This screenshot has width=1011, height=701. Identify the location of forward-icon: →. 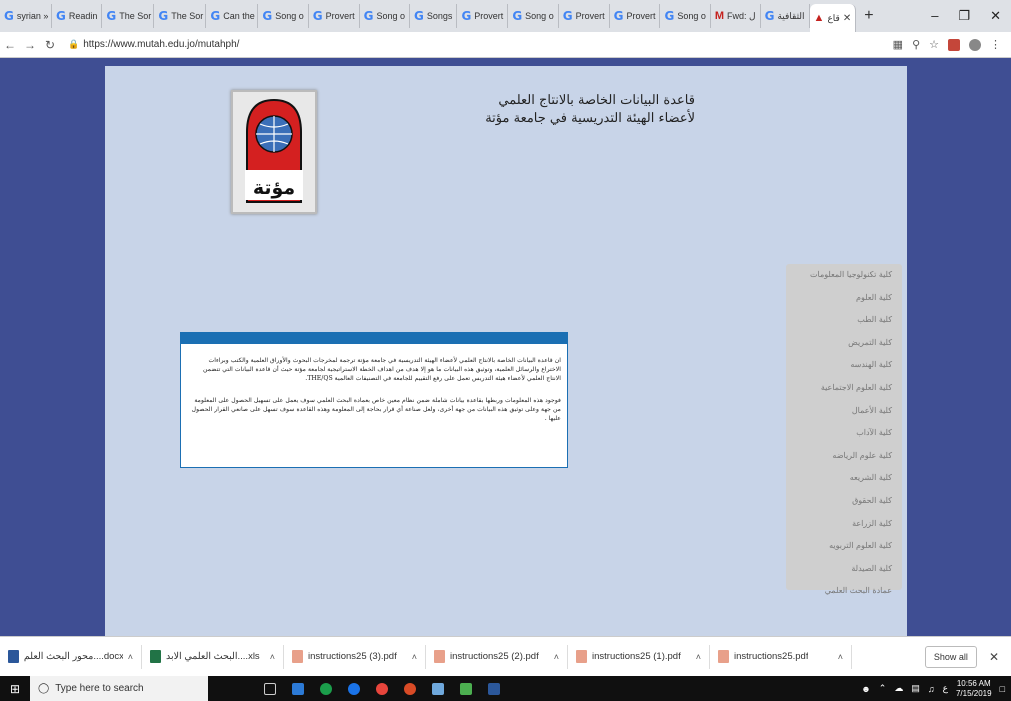
(30, 45).